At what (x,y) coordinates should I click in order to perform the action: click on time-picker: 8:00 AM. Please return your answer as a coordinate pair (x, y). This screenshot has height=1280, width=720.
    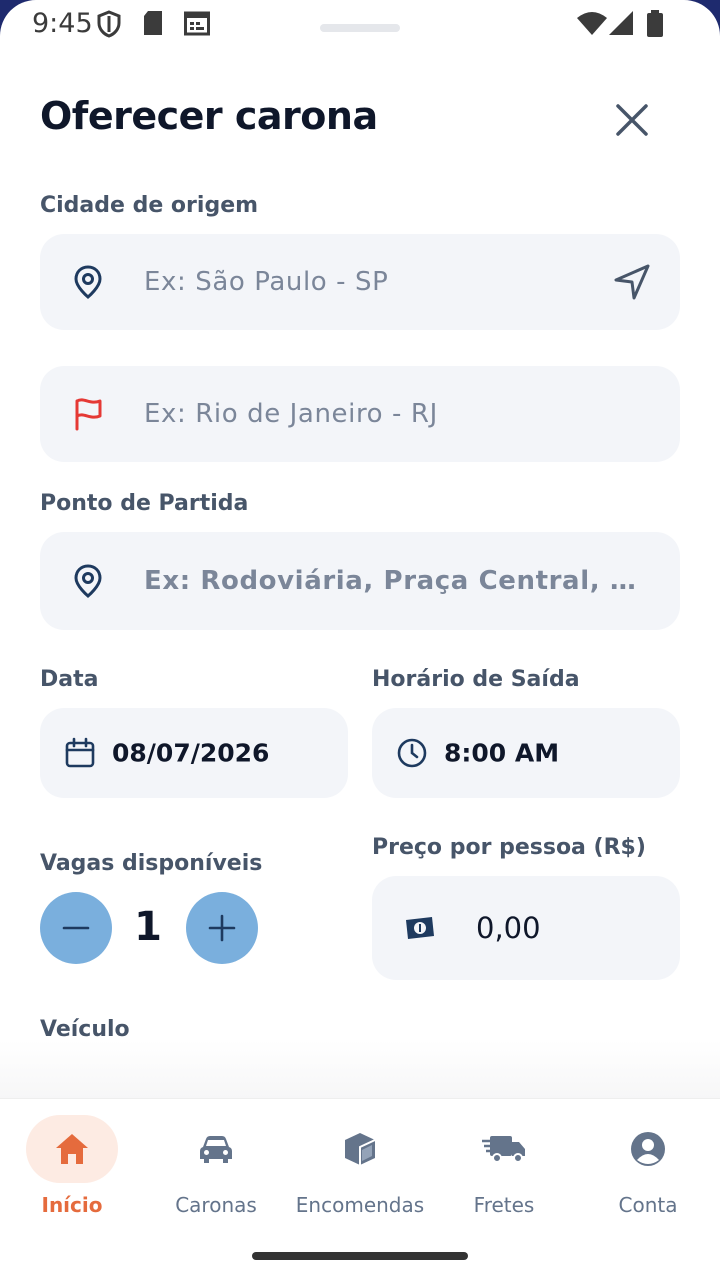
    Looking at the image, I should click on (526, 753).